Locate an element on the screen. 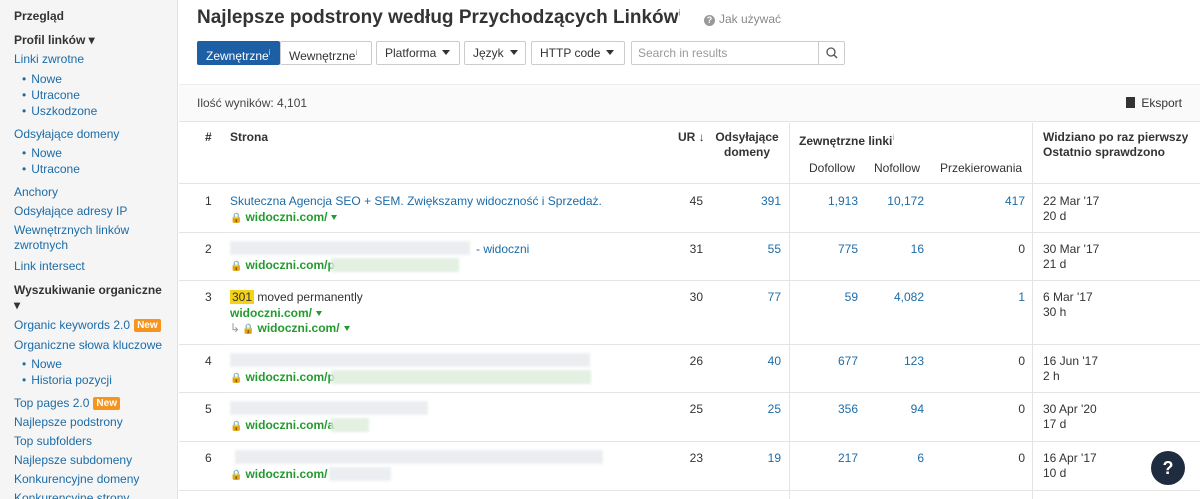  ur-value: 25 is located at coordinates (696, 409).